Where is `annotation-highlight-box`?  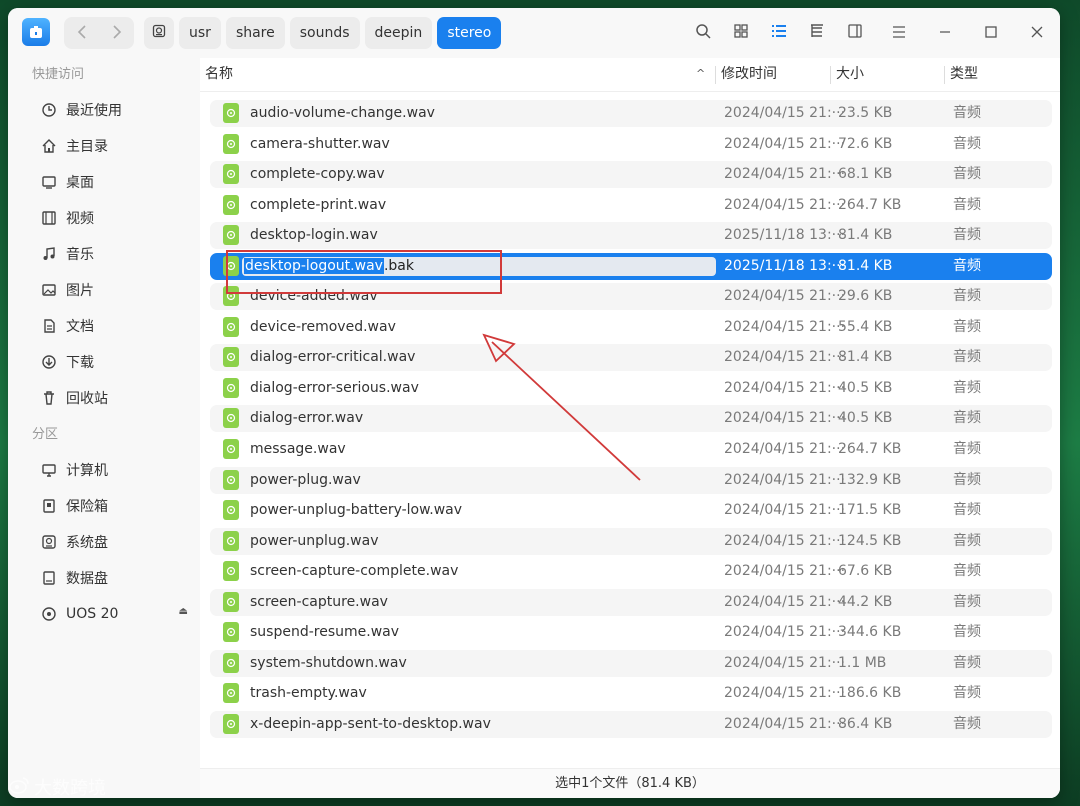 annotation-highlight-box is located at coordinates (364, 272).